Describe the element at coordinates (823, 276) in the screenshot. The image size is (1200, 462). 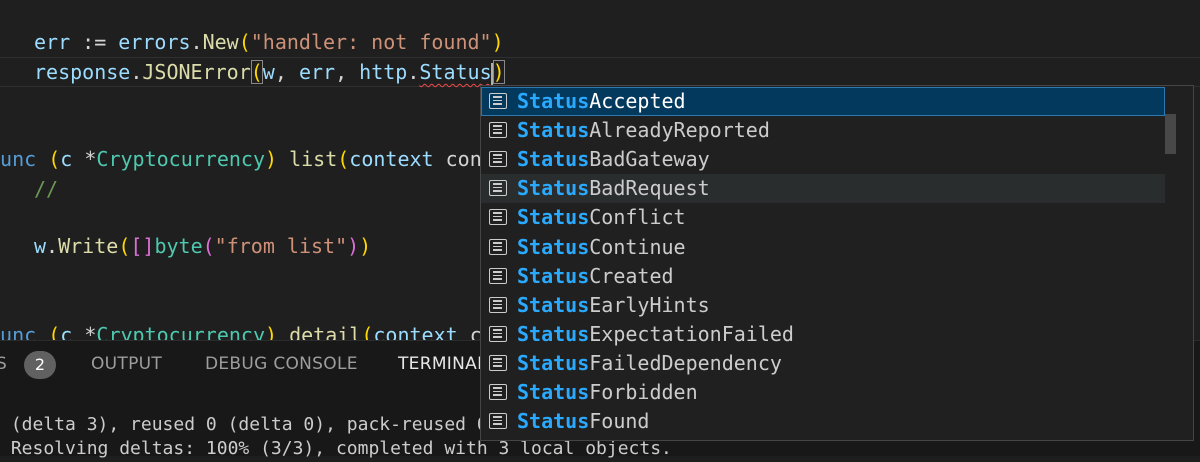
I see `suggest-item: StatusCreated` at that location.